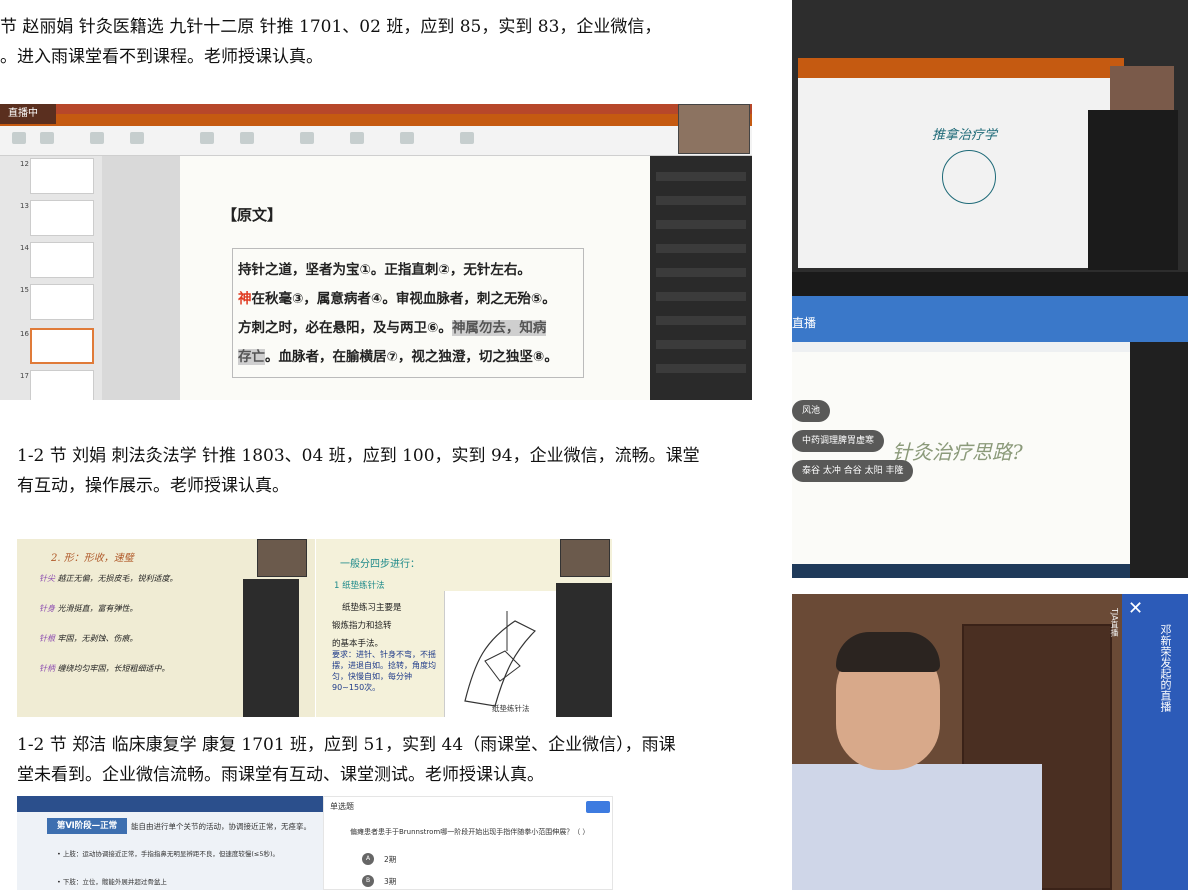 The image size is (1188, 890). I want to click on handout-line: 针根 牢固，无剥蚀、伤痕。, so click(88, 638).